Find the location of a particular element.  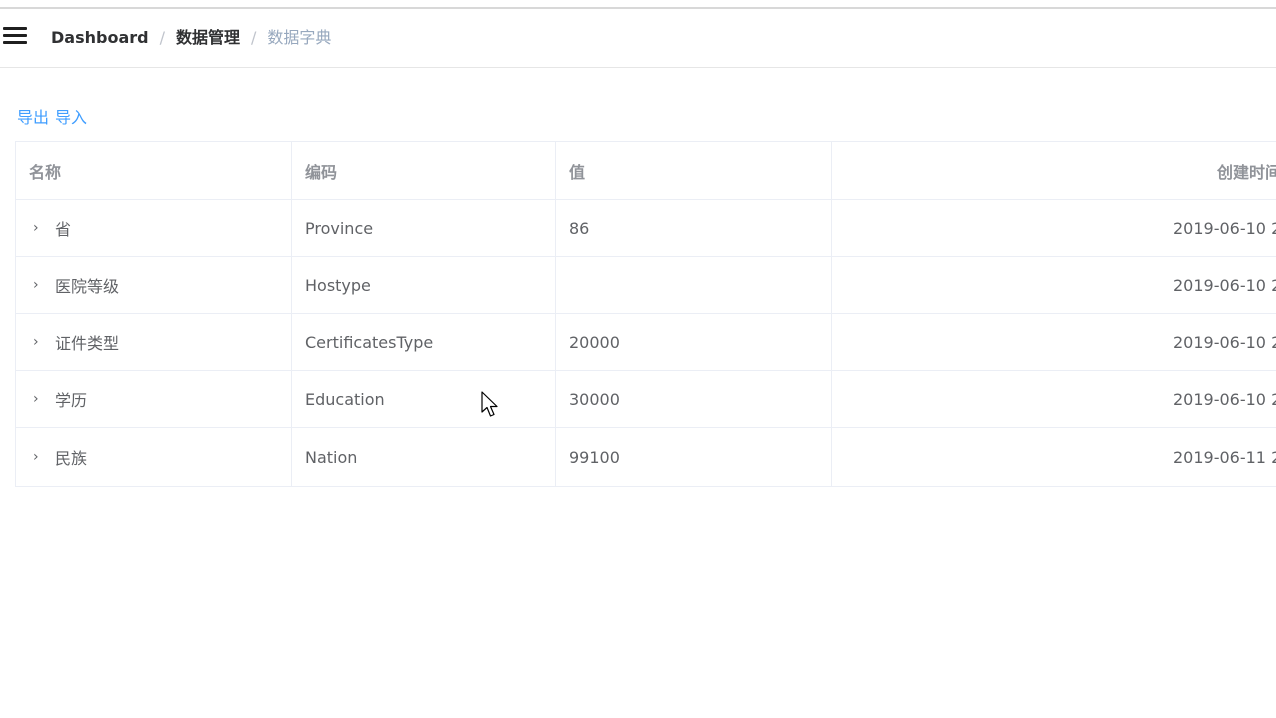

value-cell: 20000 is located at coordinates (694, 342).